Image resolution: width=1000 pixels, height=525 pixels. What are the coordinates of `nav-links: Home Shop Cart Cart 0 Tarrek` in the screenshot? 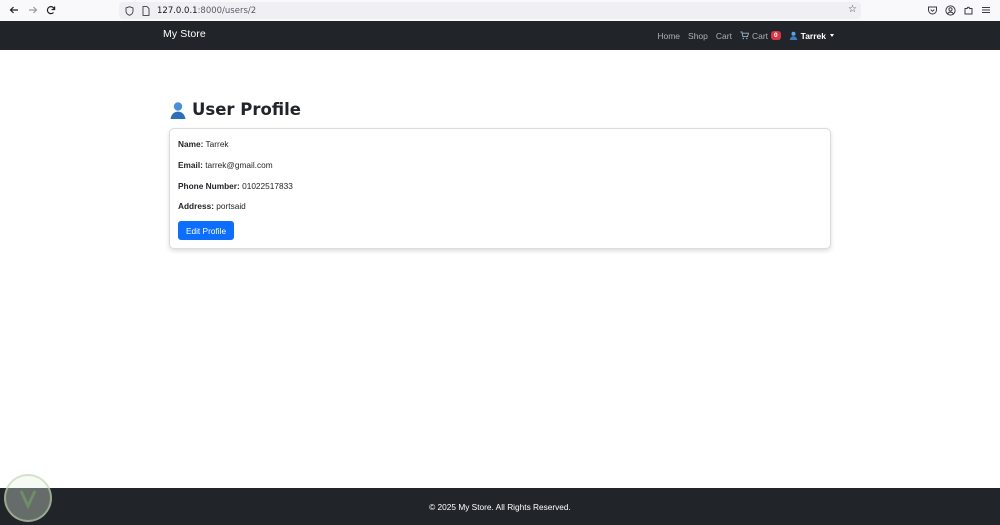 It's located at (741, 35).